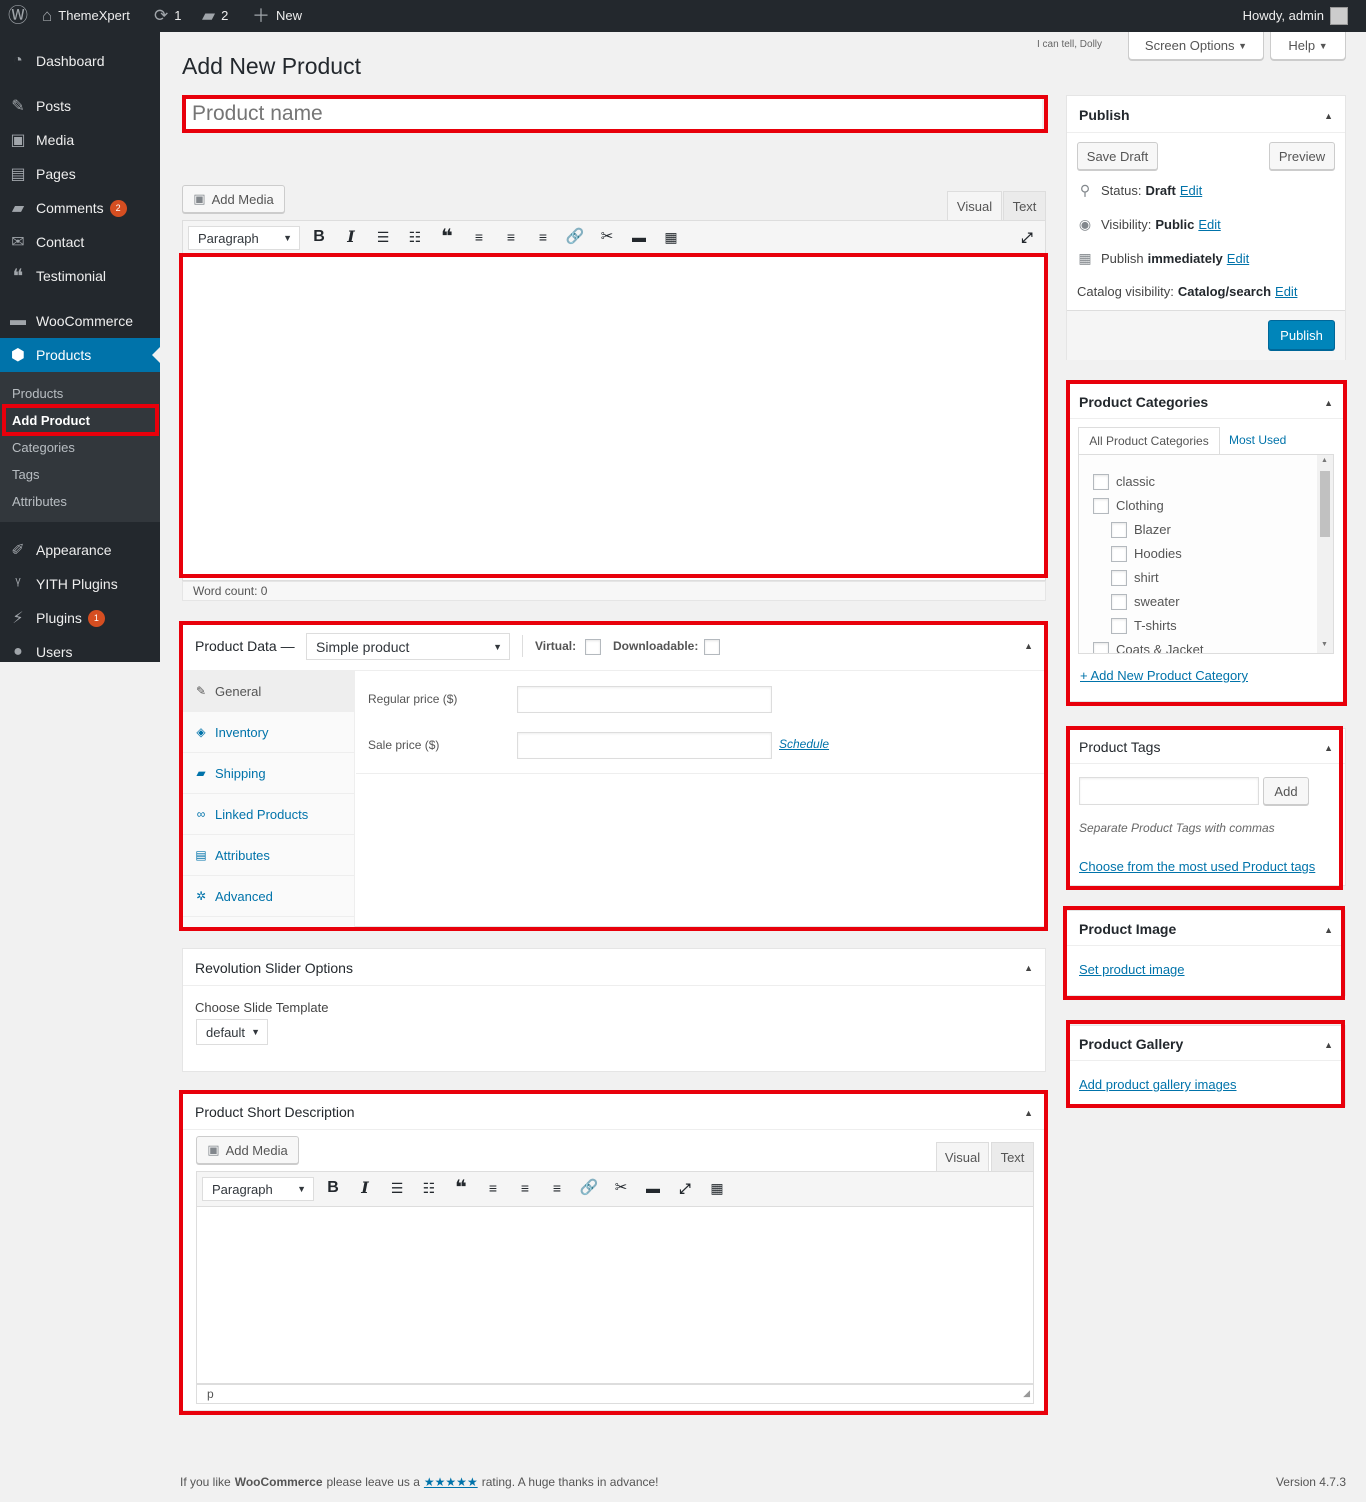  Describe the element at coordinates (1101, 506) in the screenshot. I see `category-checkbox-clothing` at that location.